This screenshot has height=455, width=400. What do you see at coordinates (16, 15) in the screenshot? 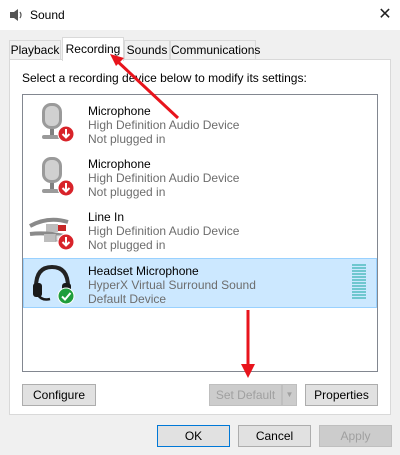
I see `speaker-icon` at bounding box center [16, 15].